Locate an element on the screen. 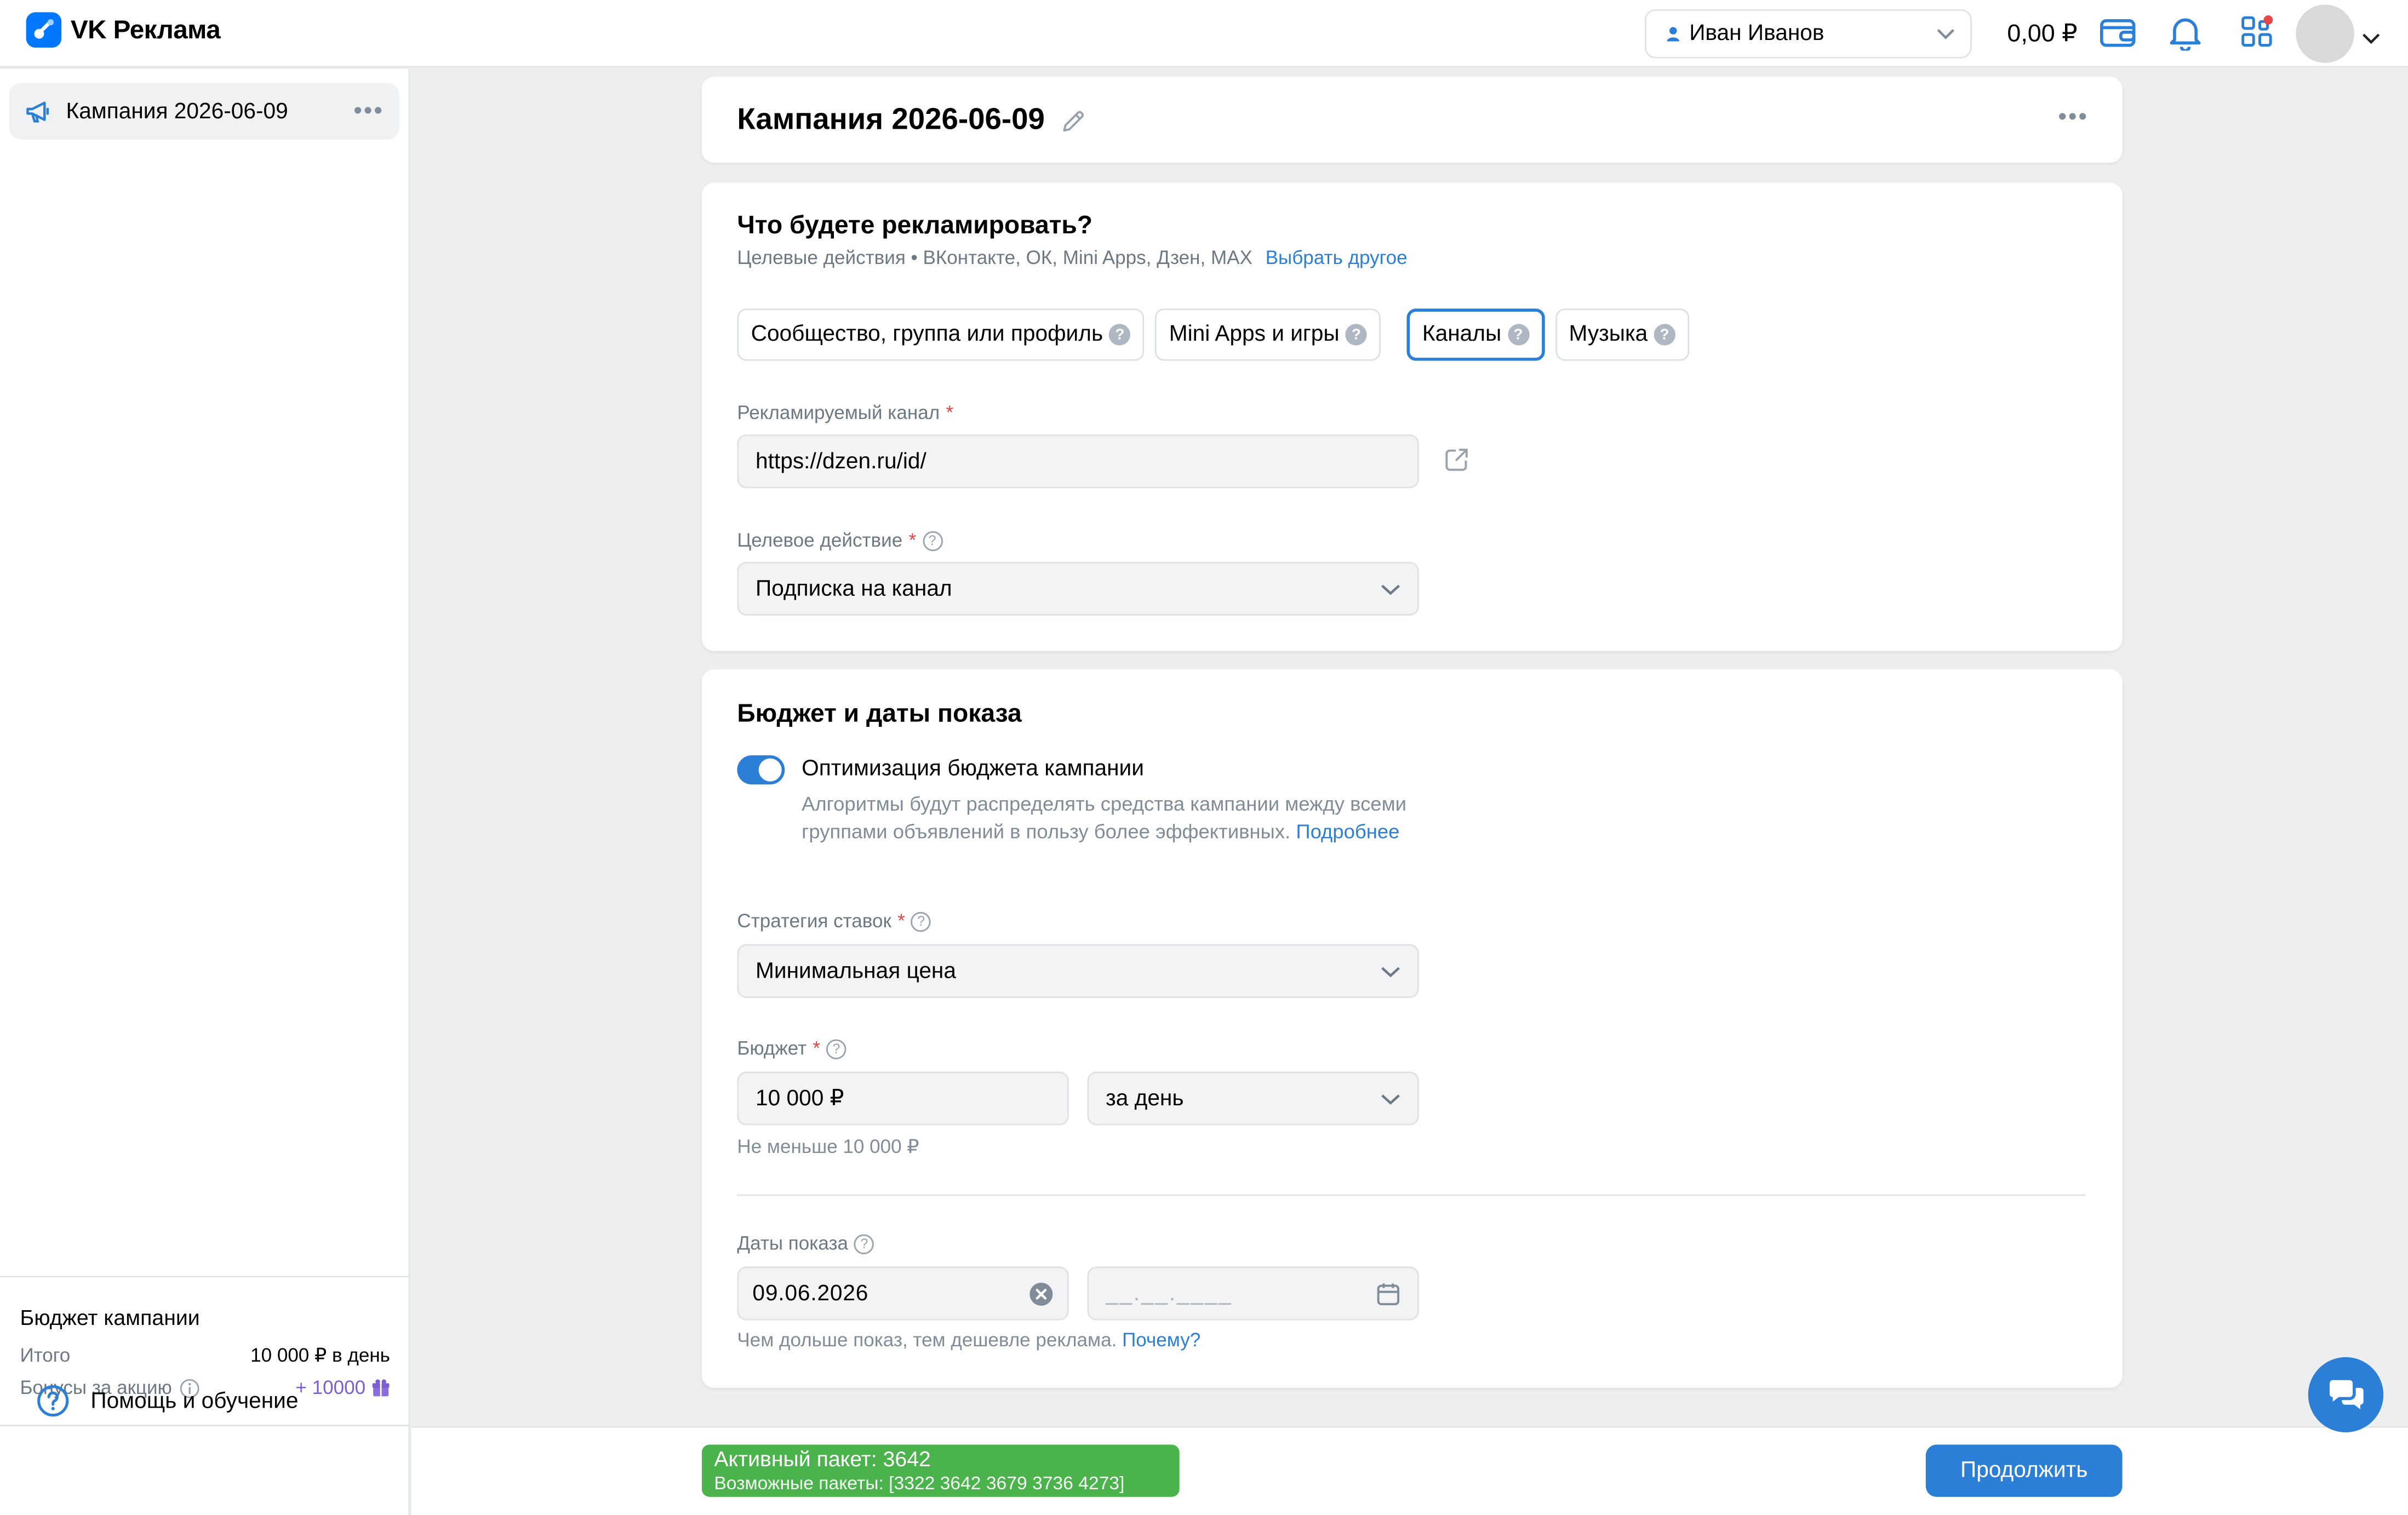  budget-summary-title: Бюджет кампании is located at coordinates (110, 1317).